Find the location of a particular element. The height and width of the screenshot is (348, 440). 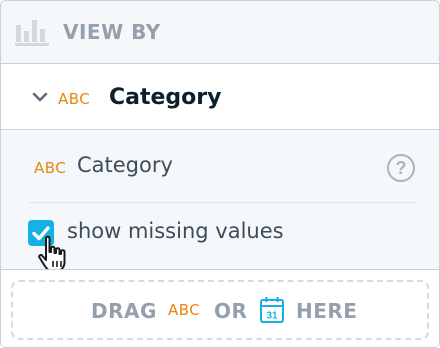

checkmark-icon is located at coordinates (41, 233).